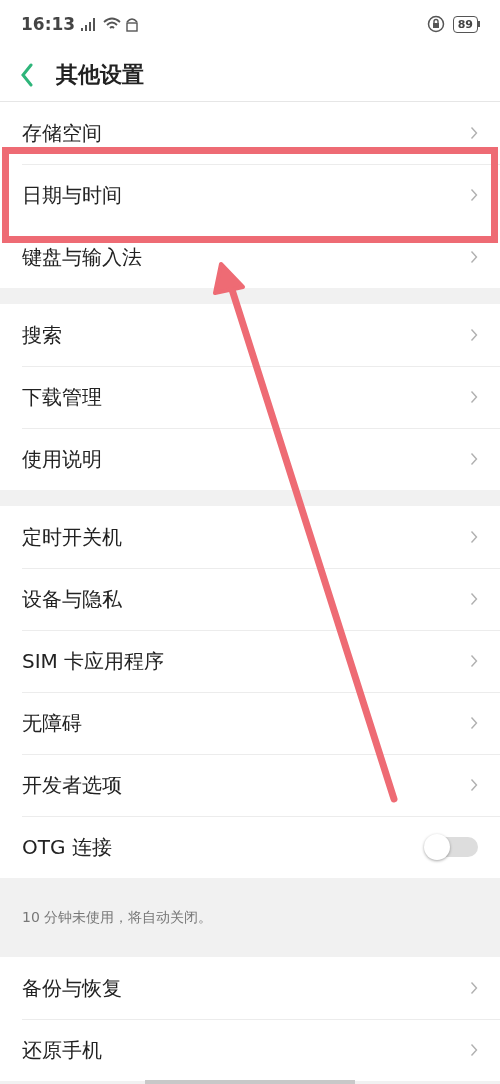  What do you see at coordinates (72, 988) in the screenshot?
I see `setting-label: 备份与恢复` at bounding box center [72, 988].